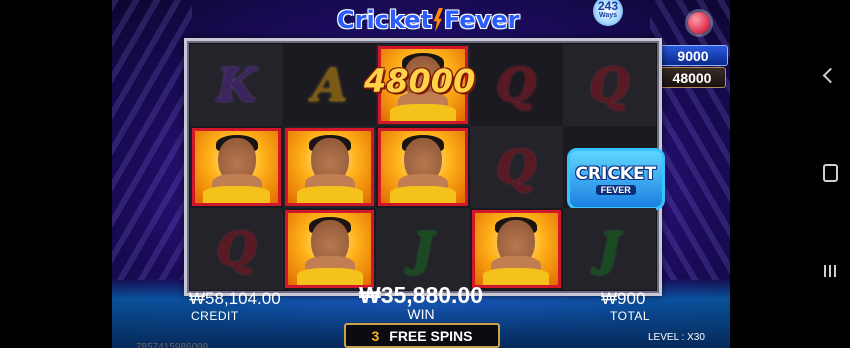 Image resolution: width=850 pixels, height=348 pixels. I want to click on level-indicator: LEVEL : X30, so click(676, 337).